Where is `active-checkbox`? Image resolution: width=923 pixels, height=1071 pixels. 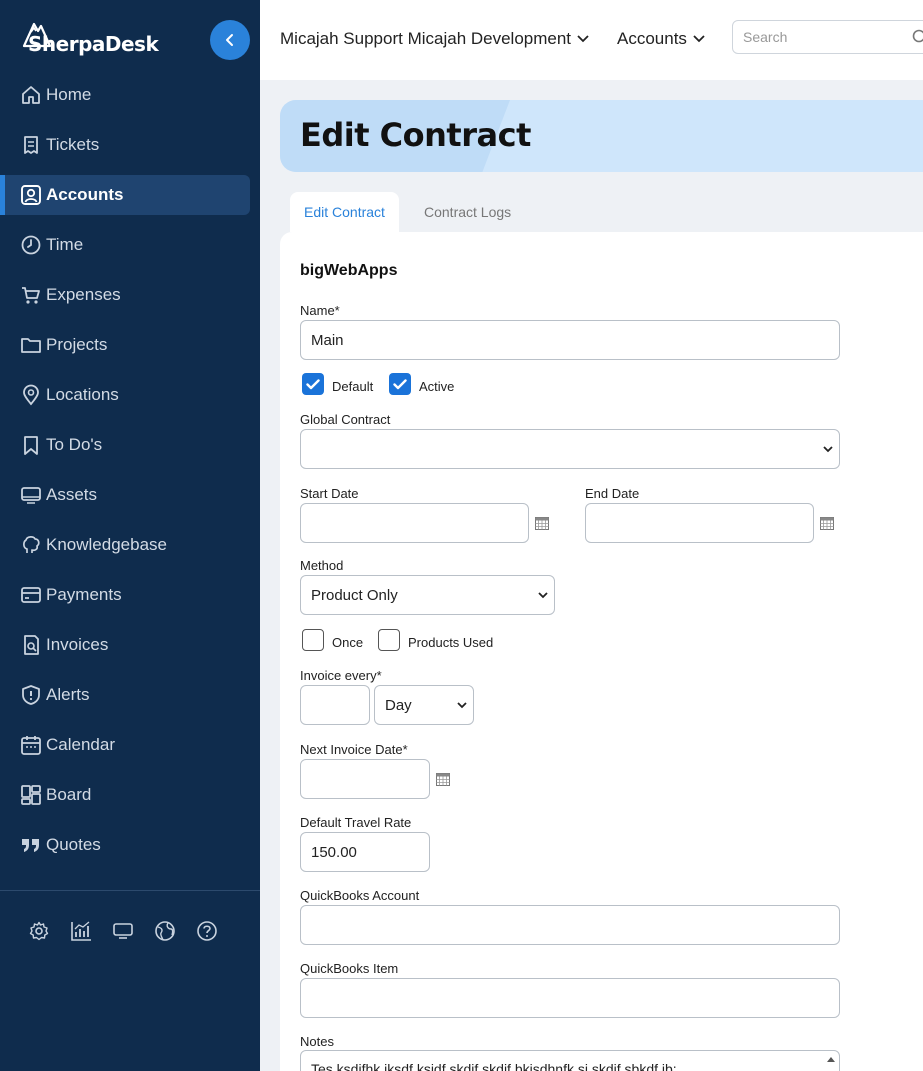
active-checkbox is located at coordinates (400, 384).